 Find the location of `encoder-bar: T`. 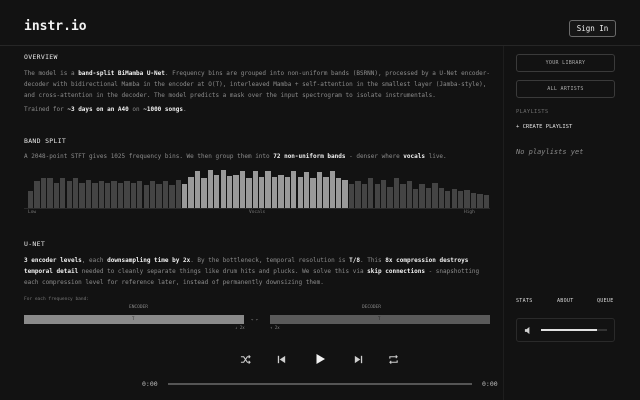

encoder-bar: T is located at coordinates (134, 319).